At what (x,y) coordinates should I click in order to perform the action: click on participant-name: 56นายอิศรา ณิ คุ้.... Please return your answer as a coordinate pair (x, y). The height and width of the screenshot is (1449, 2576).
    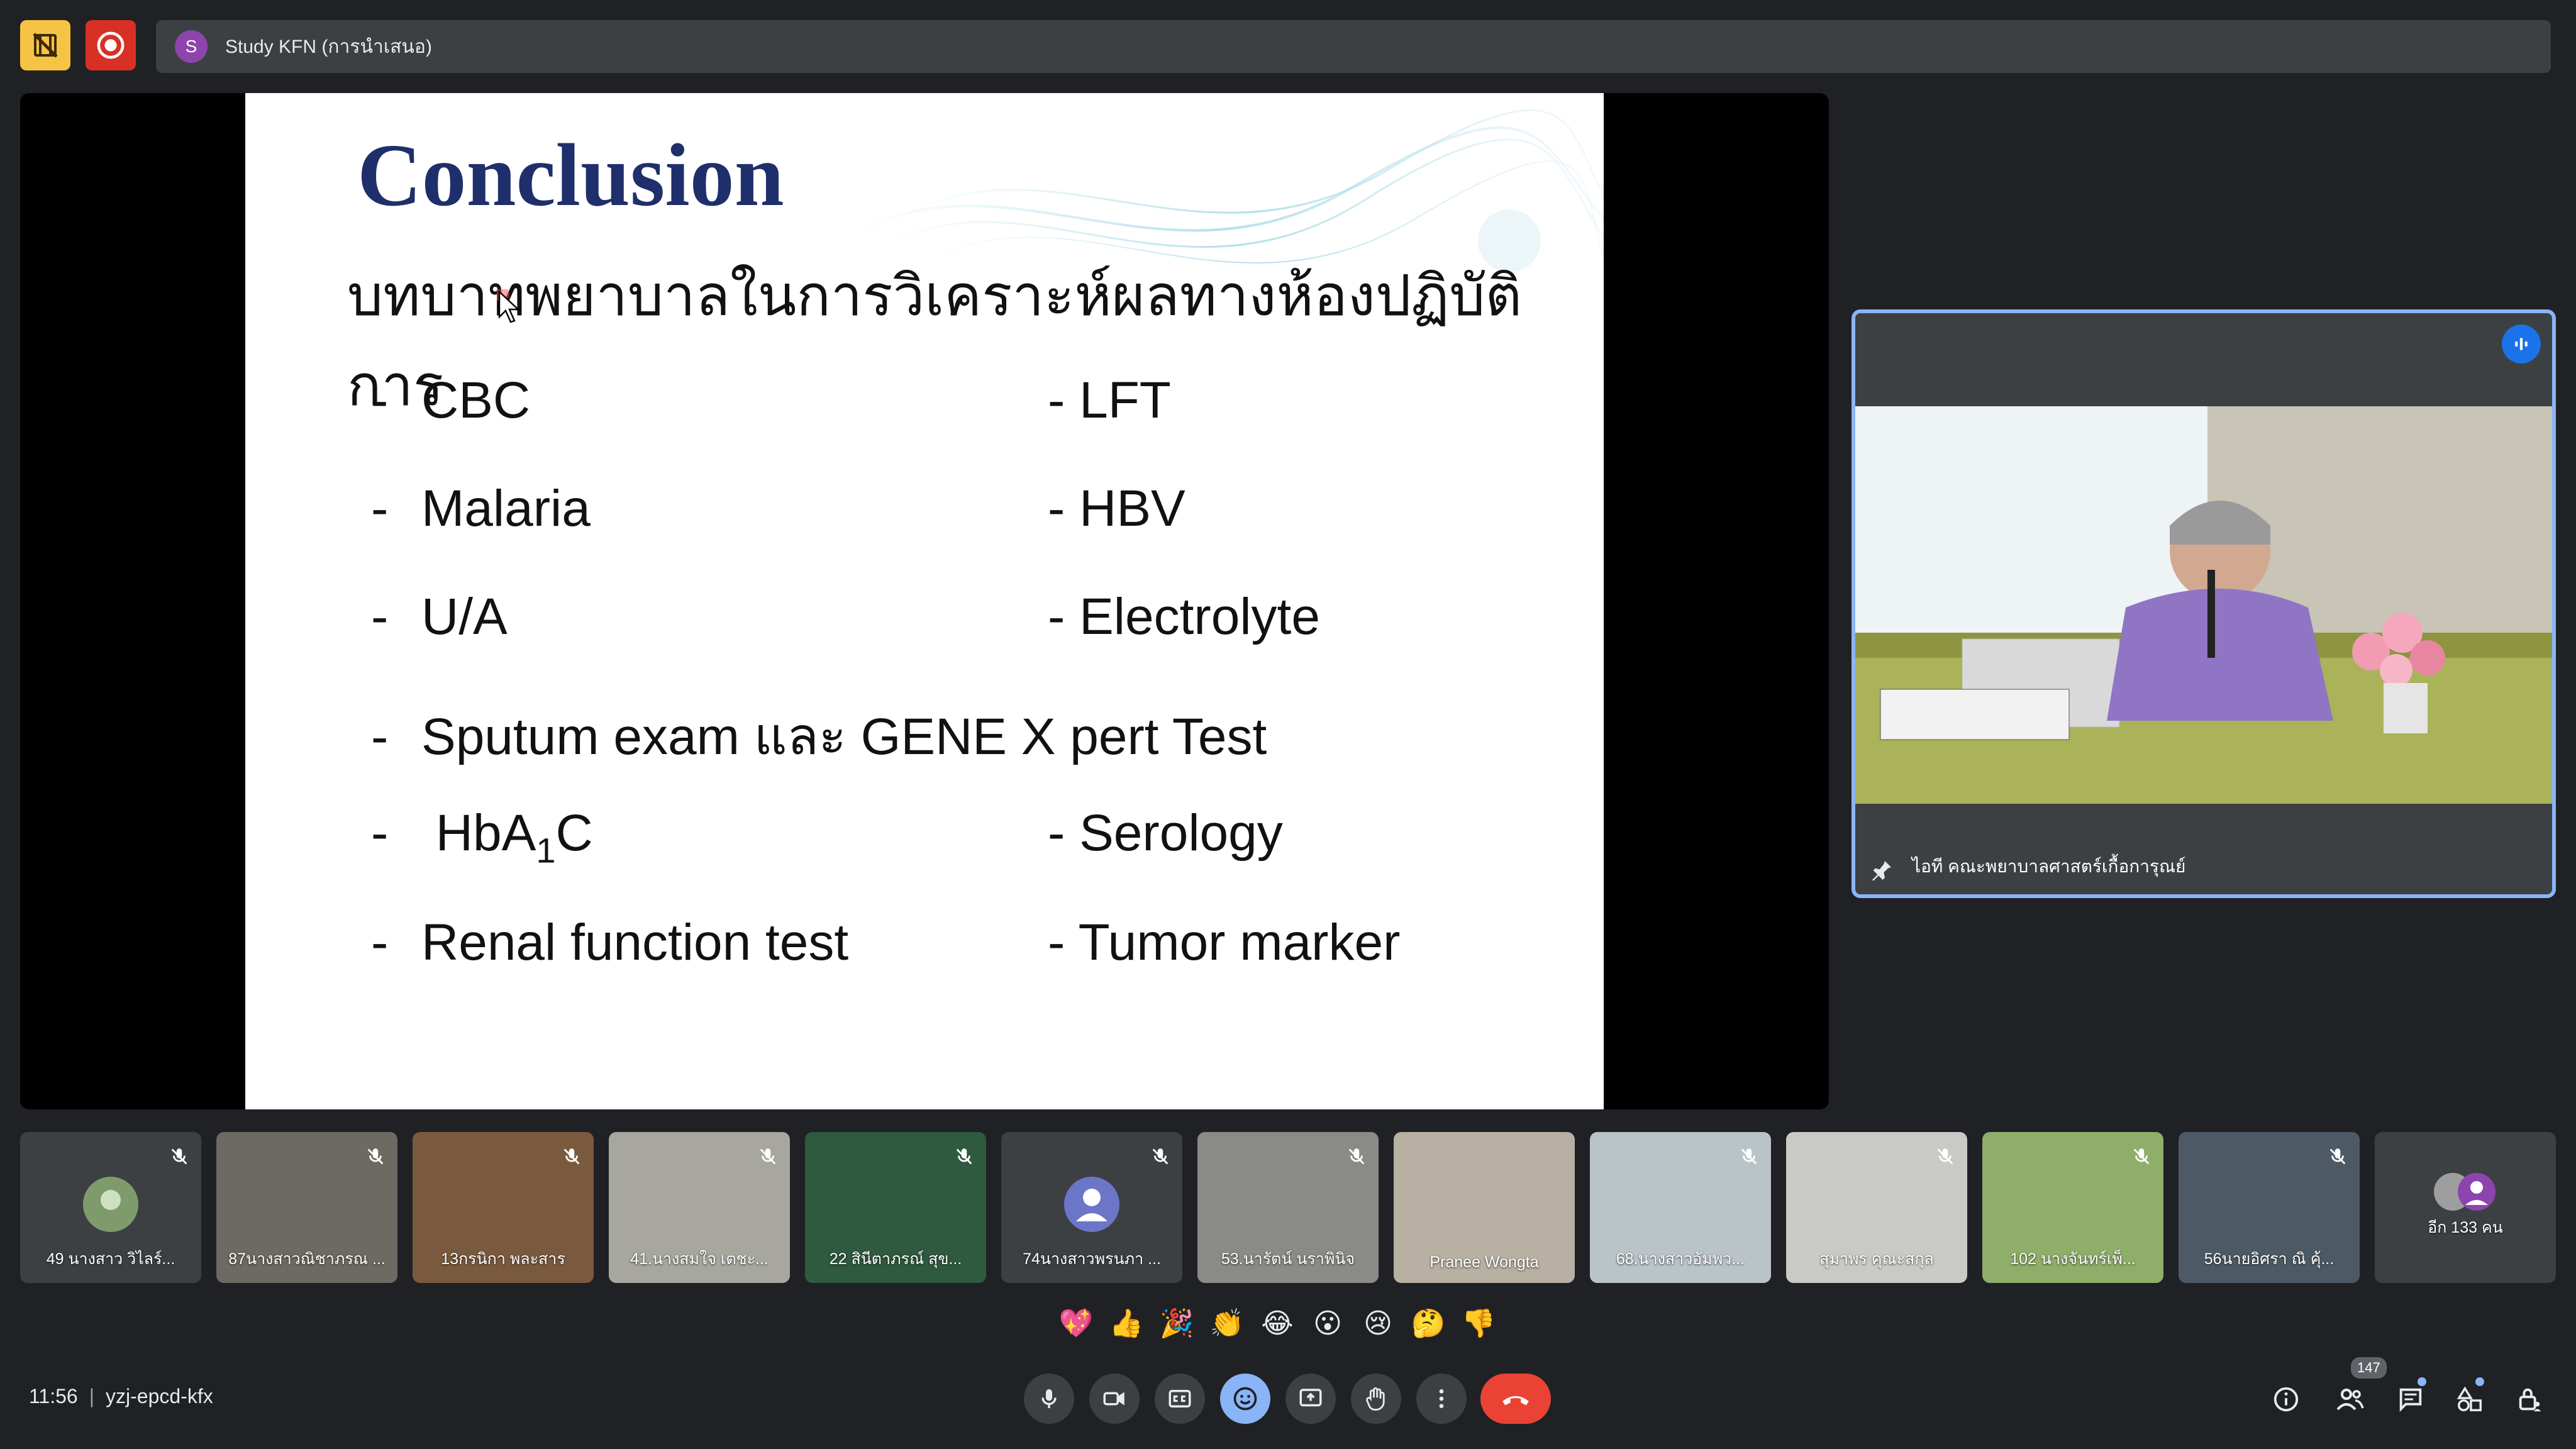
    Looking at the image, I should click on (2269, 1259).